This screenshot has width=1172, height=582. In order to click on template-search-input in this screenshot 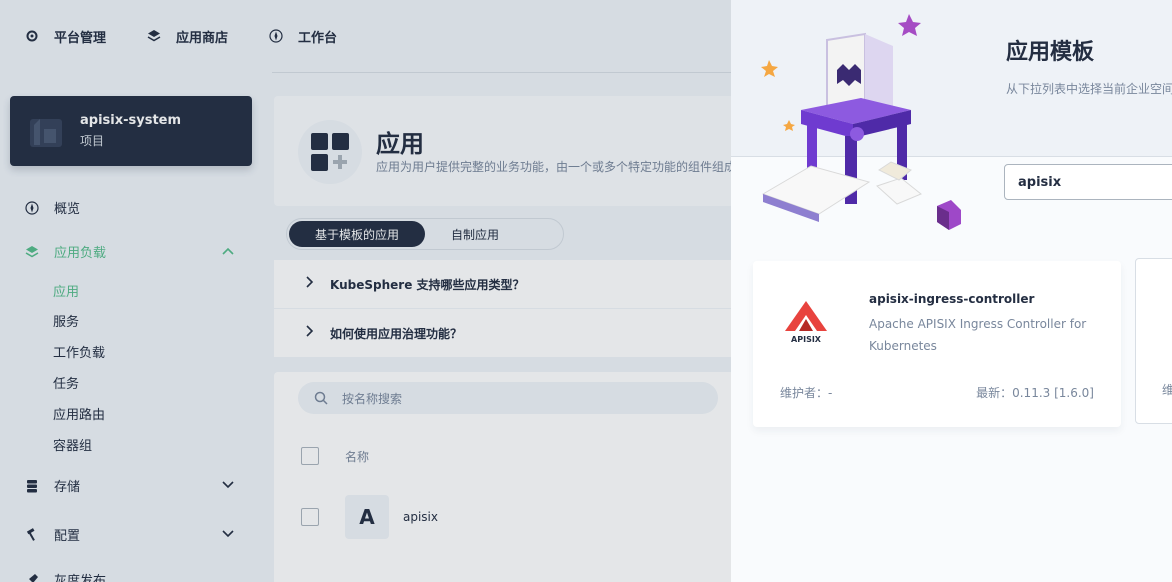, I will do `click(1088, 182)`.